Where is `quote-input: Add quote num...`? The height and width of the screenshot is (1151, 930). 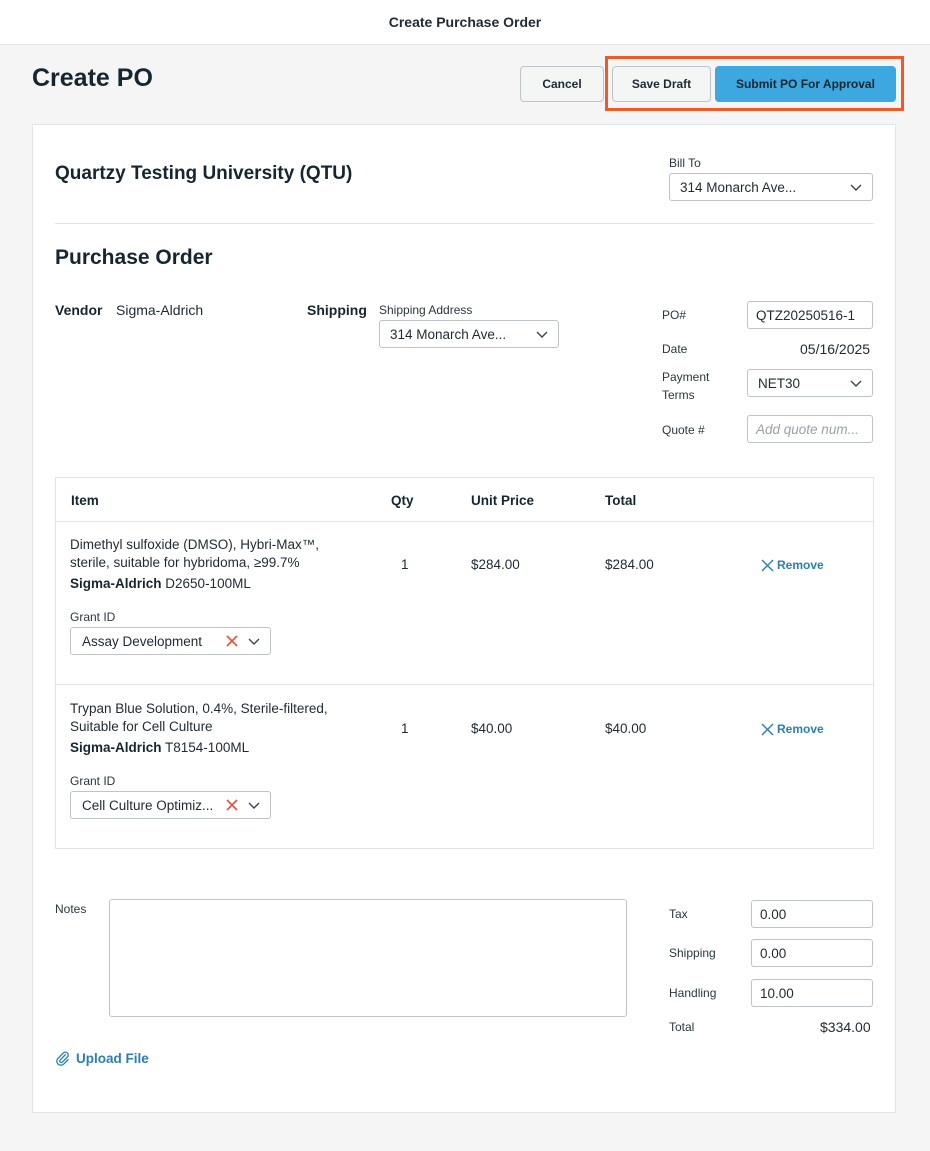 quote-input: Add quote num... is located at coordinates (810, 429).